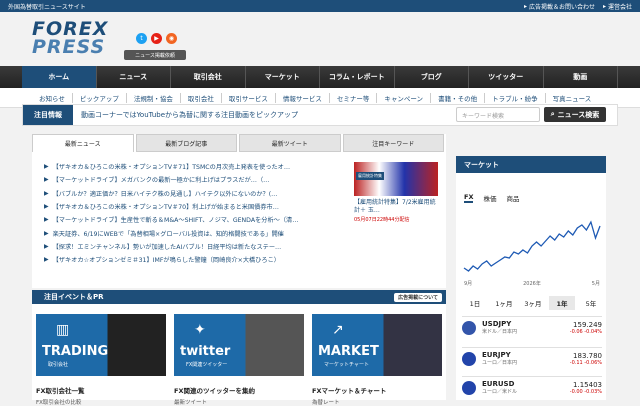 The width and height of the screenshot is (640, 406). Describe the element at coordinates (74, 297) in the screenshot. I see `events-title: 注目イベント＆PR` at that location.